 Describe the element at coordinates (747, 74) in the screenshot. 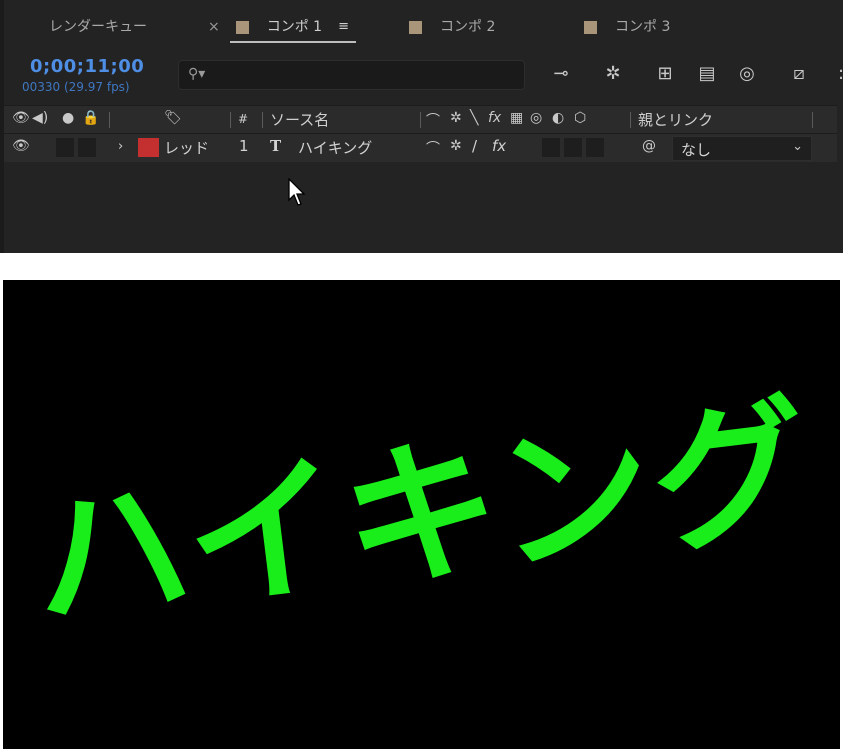

I see `graph-editor-icon: ◎` at that location.